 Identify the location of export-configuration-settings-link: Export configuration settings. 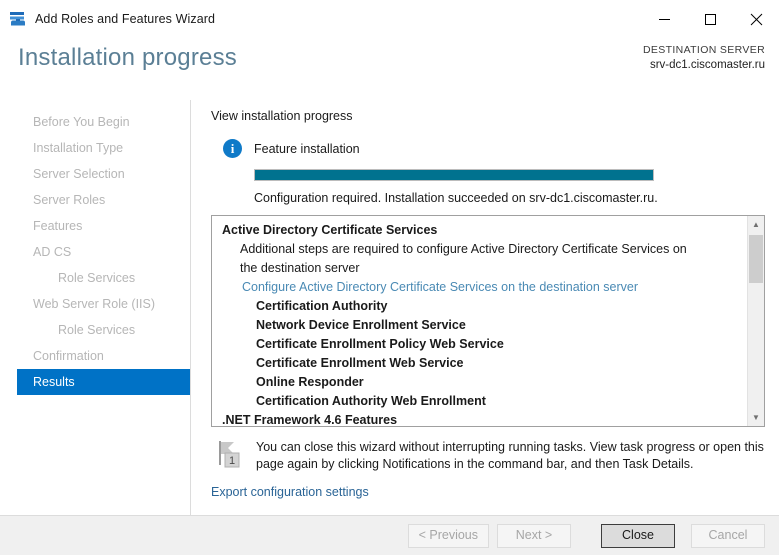
(290, 492).